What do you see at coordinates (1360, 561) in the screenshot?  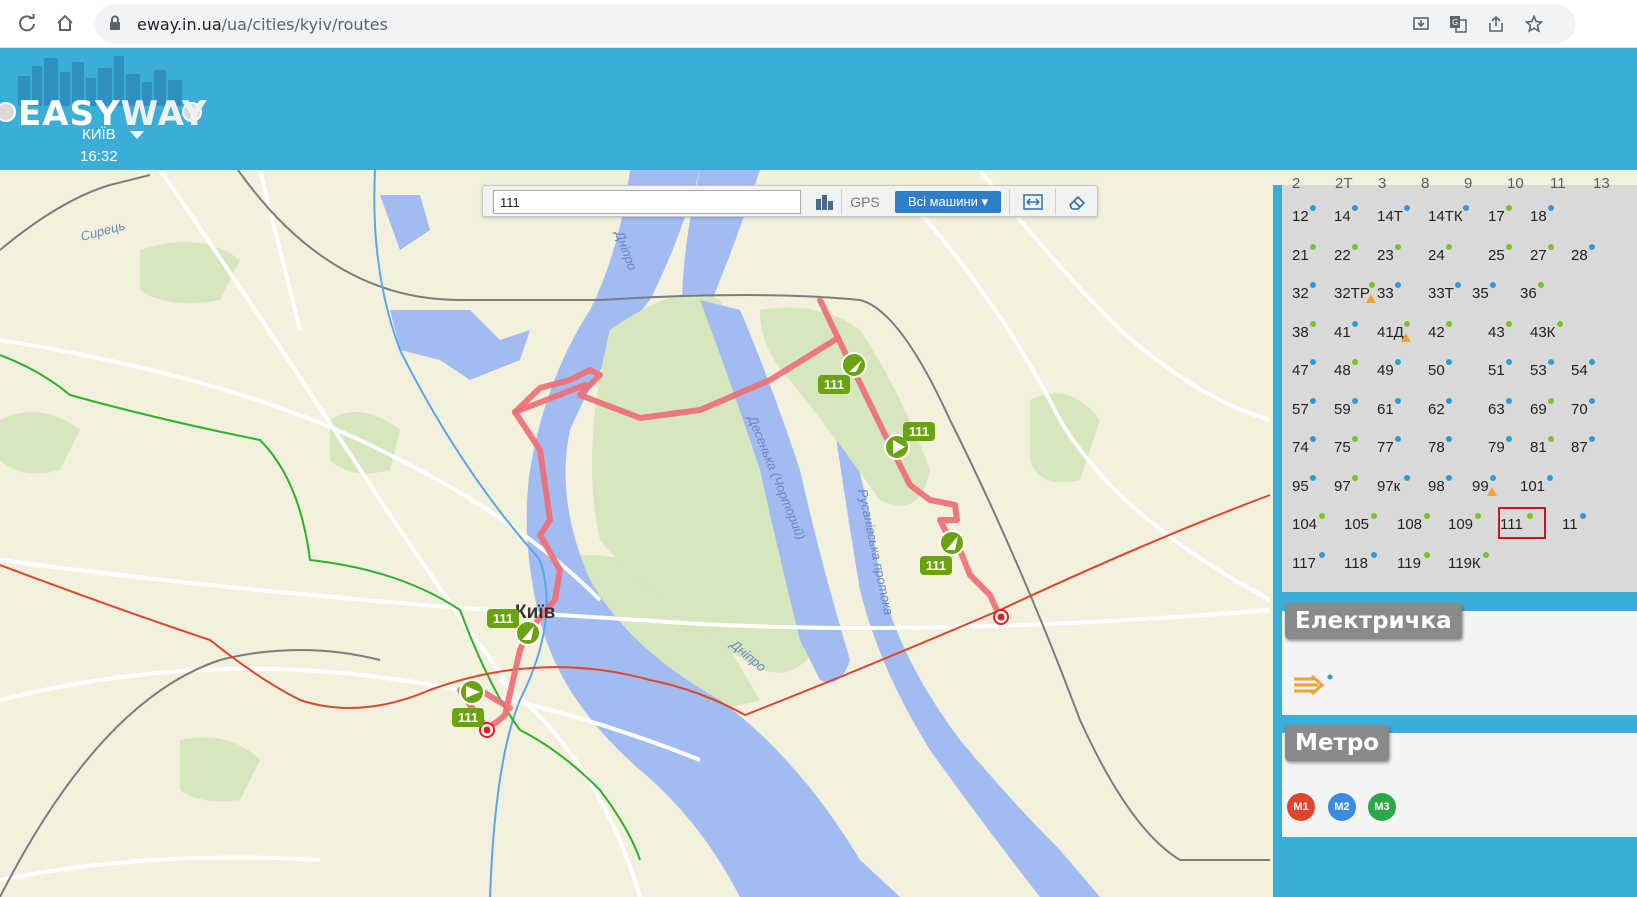 I see `route-item-118: 118` at bounding box center [1360, 561].